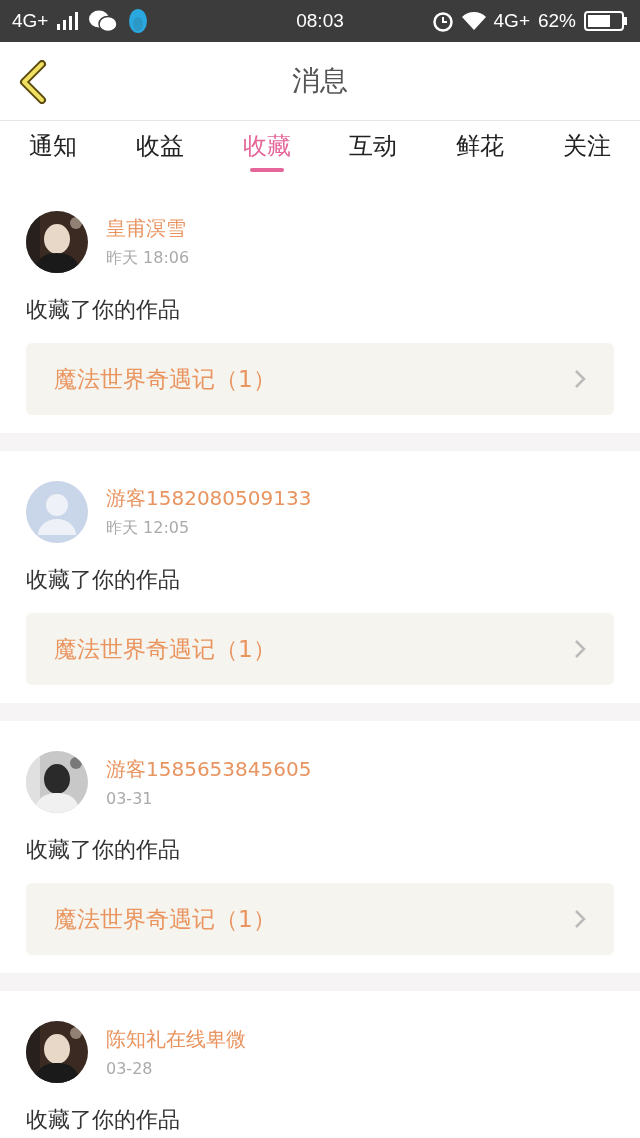 This screenshot has width=640, height=1138. Describe the element at coordinates (480, 151) in the screenshot. I see `tab: 鲜花` at that location.